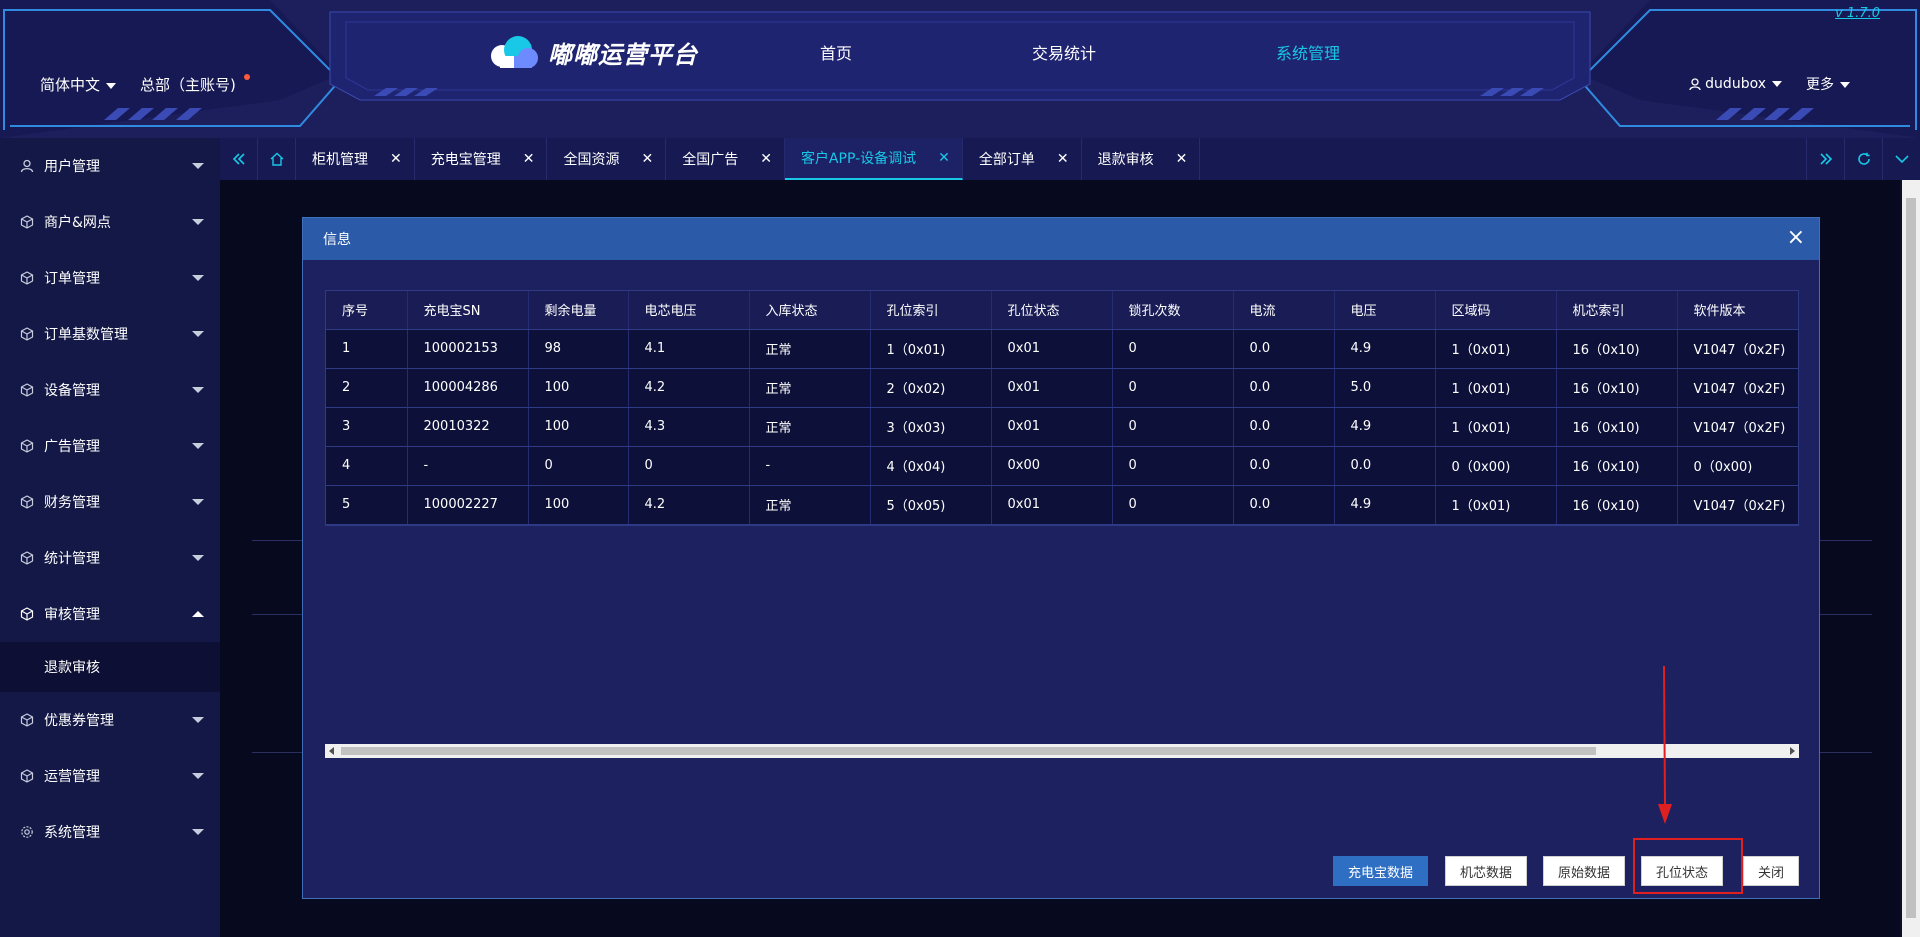 Image resolution: width=1920 pixels, height=937 pixels. I want to click on sidebar-item-ads: 广告管理, so click(110, 446).